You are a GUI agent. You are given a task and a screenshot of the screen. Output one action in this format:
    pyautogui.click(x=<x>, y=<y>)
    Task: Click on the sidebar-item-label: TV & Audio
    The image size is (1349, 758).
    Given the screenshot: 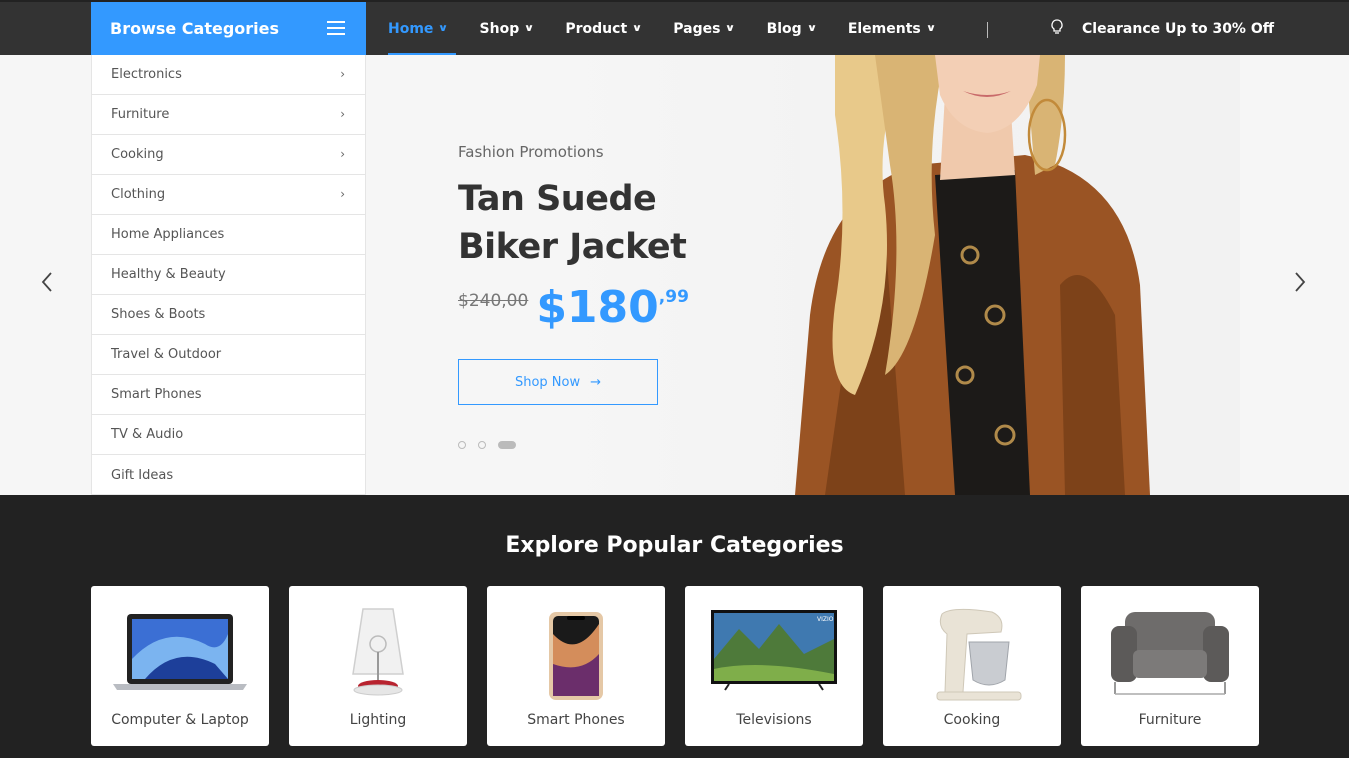 What is the action you would take?
    pyautogui.click(x=147, y=434)
    